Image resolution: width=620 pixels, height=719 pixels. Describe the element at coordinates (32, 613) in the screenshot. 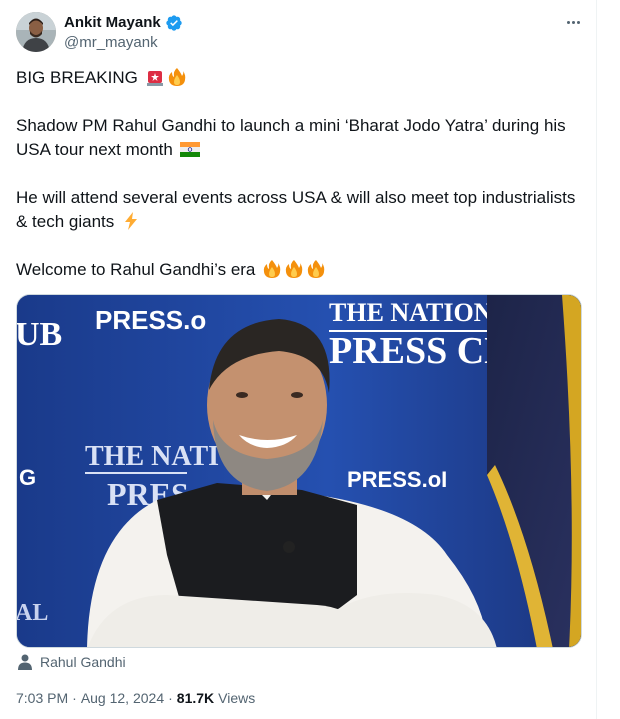

I see `backdrop-text: AL` at that location.